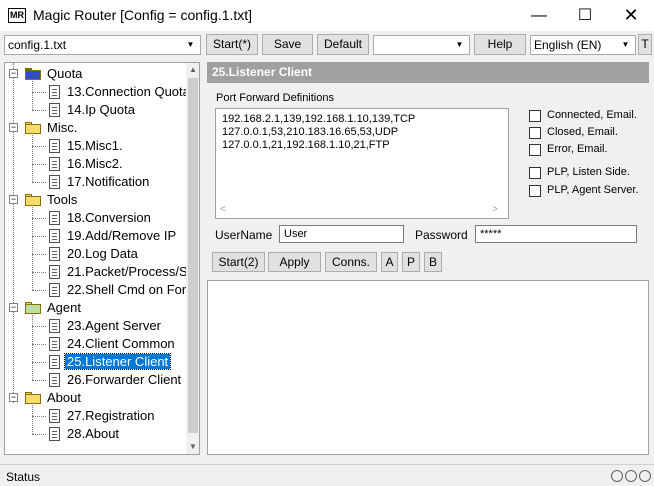 The height and width of the screenshot is (486, 654). I want to click on extra-select: ▼, so click(421, 45).